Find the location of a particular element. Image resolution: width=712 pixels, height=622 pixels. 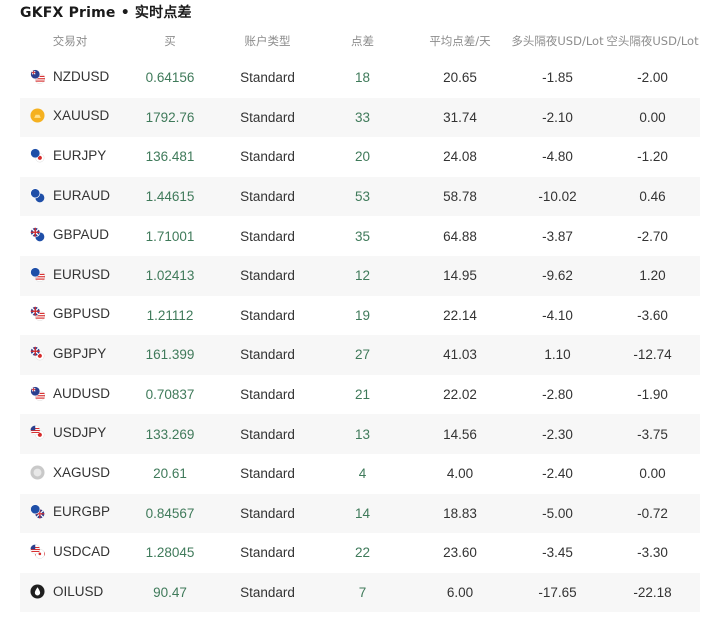

table-row: EURGBP 0.84567 Standard 14 18.83 -5.00 -0.72 is located at coordinates (360, 513).